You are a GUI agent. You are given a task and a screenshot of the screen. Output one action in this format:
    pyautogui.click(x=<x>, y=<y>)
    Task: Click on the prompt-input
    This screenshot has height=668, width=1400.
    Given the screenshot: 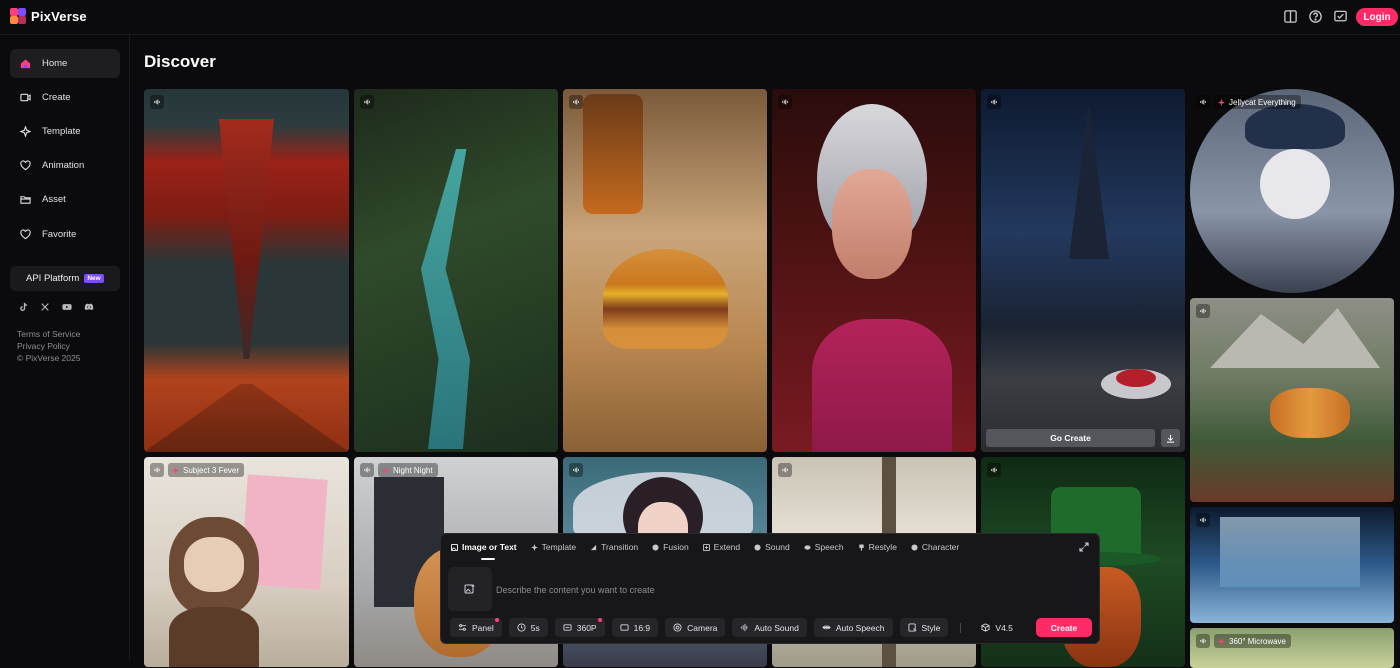 What is the action you would take?
    pyautogui.click(x=756, y=590)
    